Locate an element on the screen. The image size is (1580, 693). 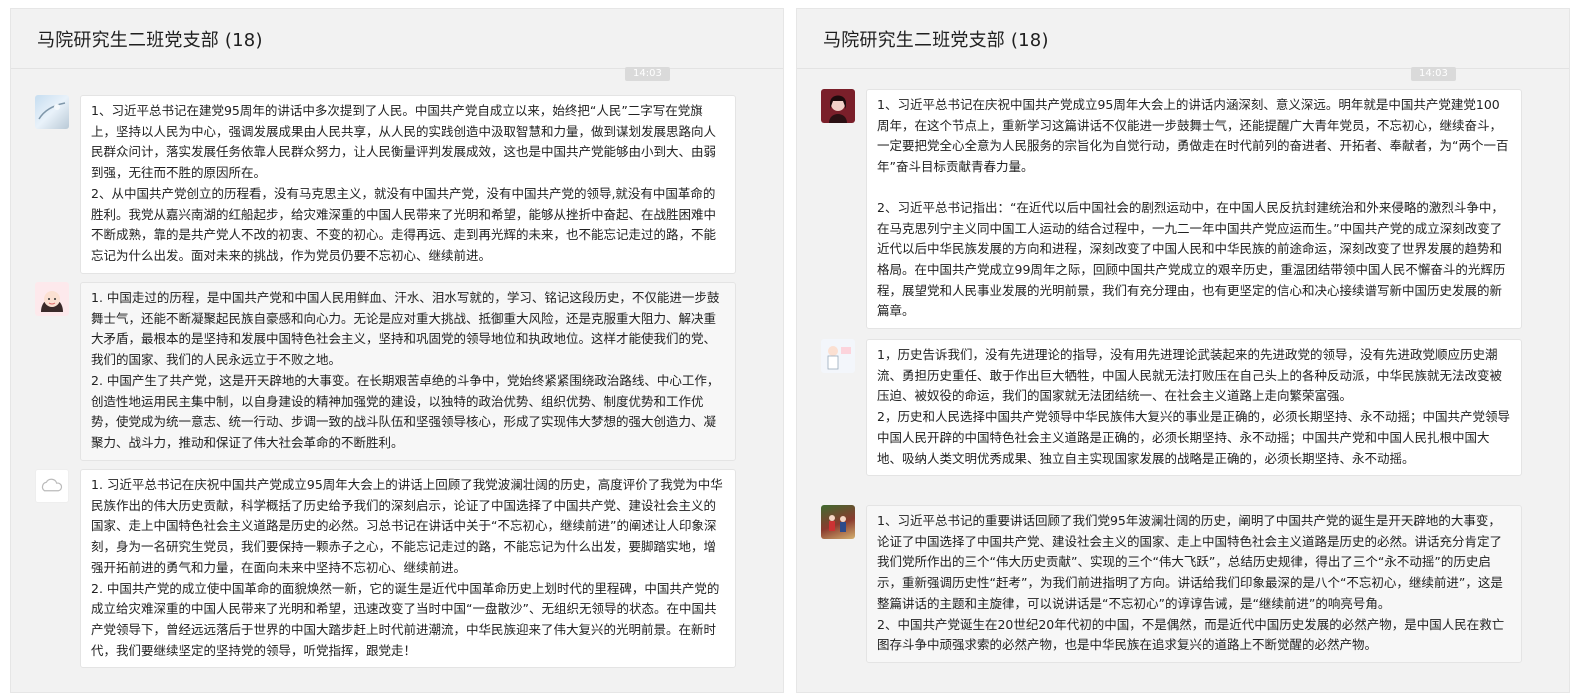
field-photo-icon is located at coordinates (838, 522).